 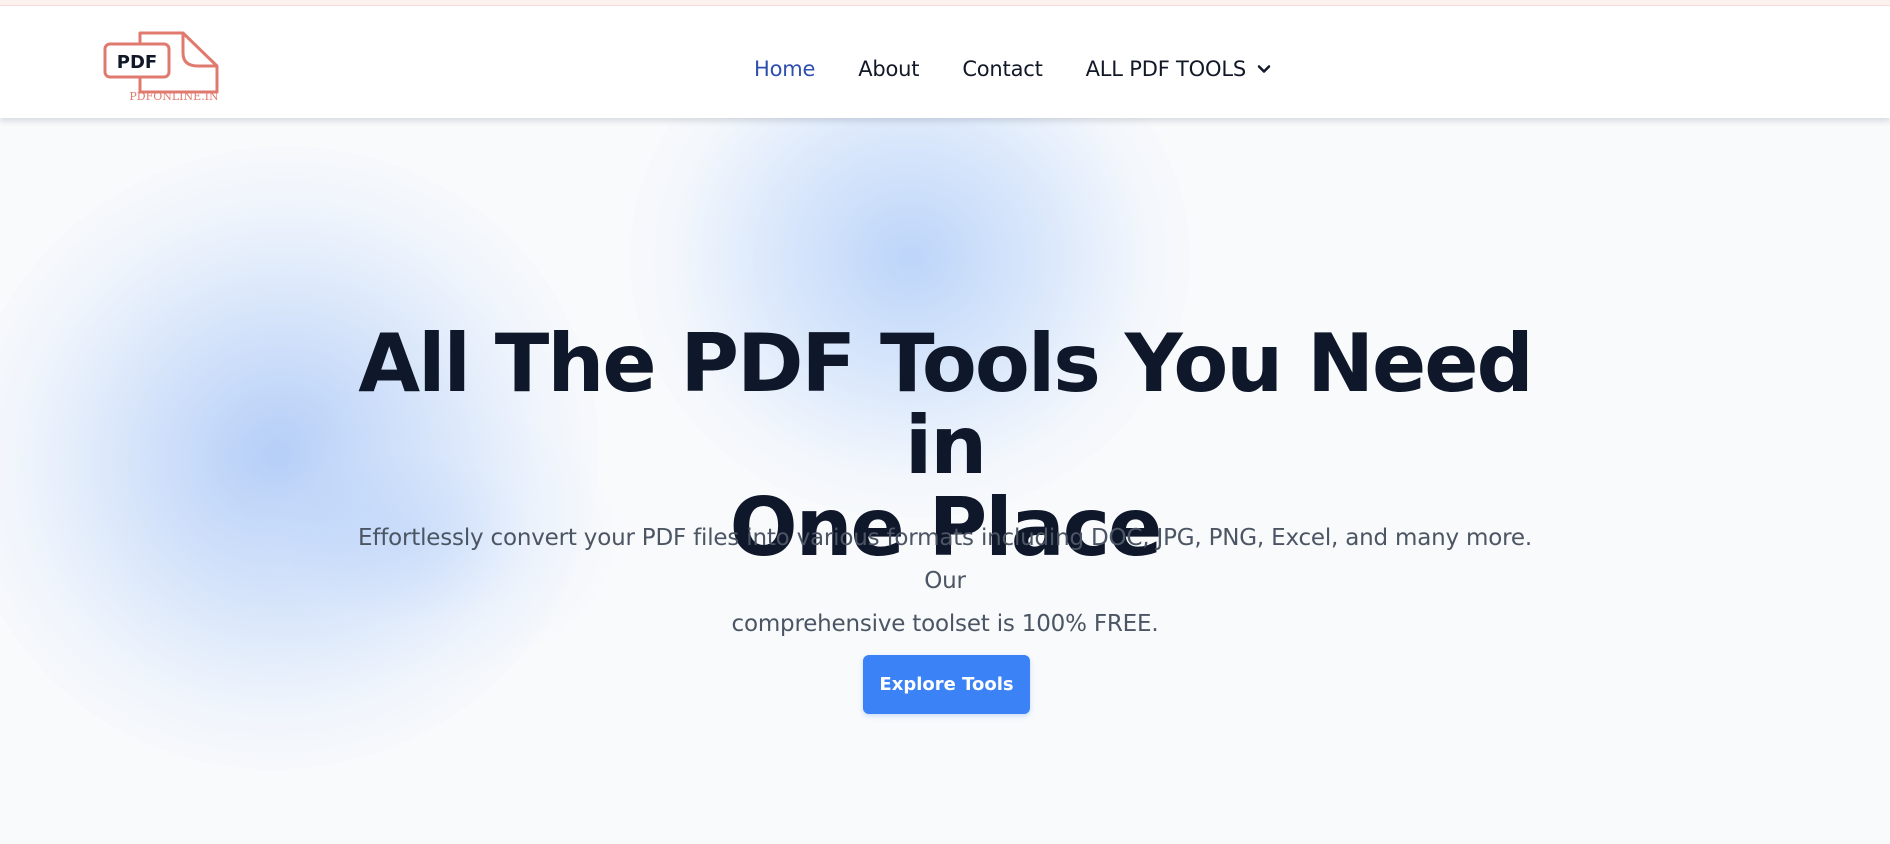 What do you see at coordinates (946, 404) in the screenshot?
I see `hero-title-line-1: All The PDF Tools You Need in` at bounding box center [946, 404].